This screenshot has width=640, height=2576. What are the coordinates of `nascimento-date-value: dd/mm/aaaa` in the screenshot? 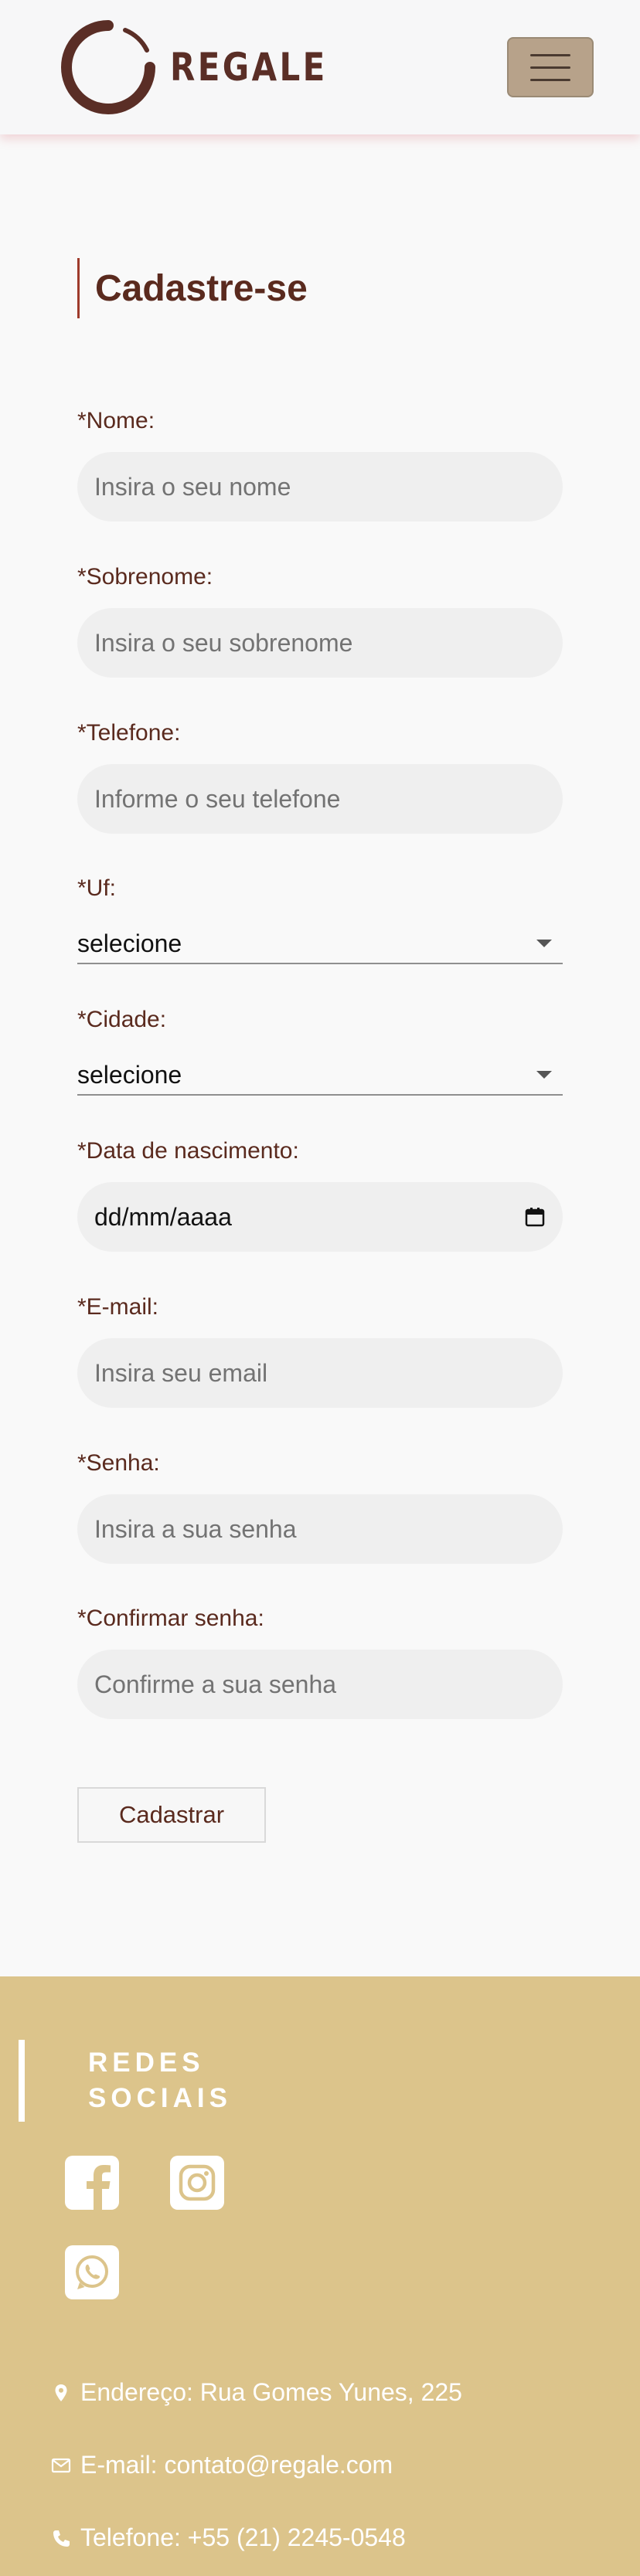 It's located at (163, 1216).